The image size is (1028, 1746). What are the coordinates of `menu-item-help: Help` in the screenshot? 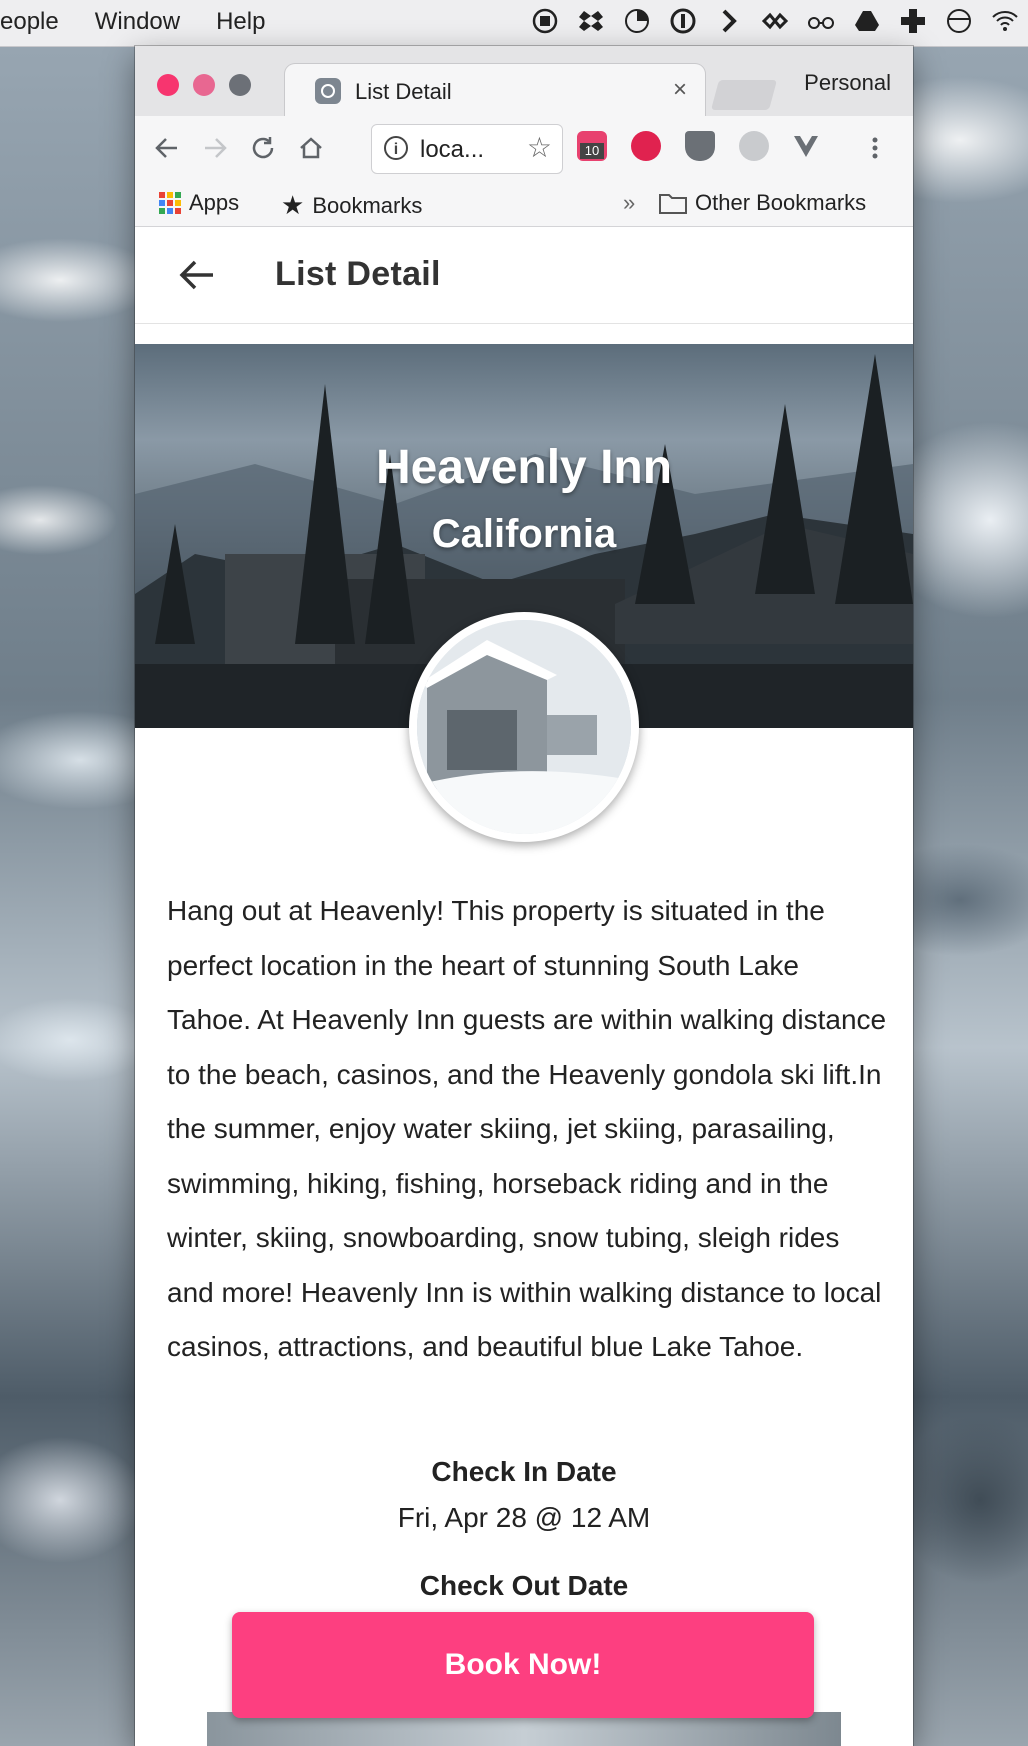 It's located at (240, 22).